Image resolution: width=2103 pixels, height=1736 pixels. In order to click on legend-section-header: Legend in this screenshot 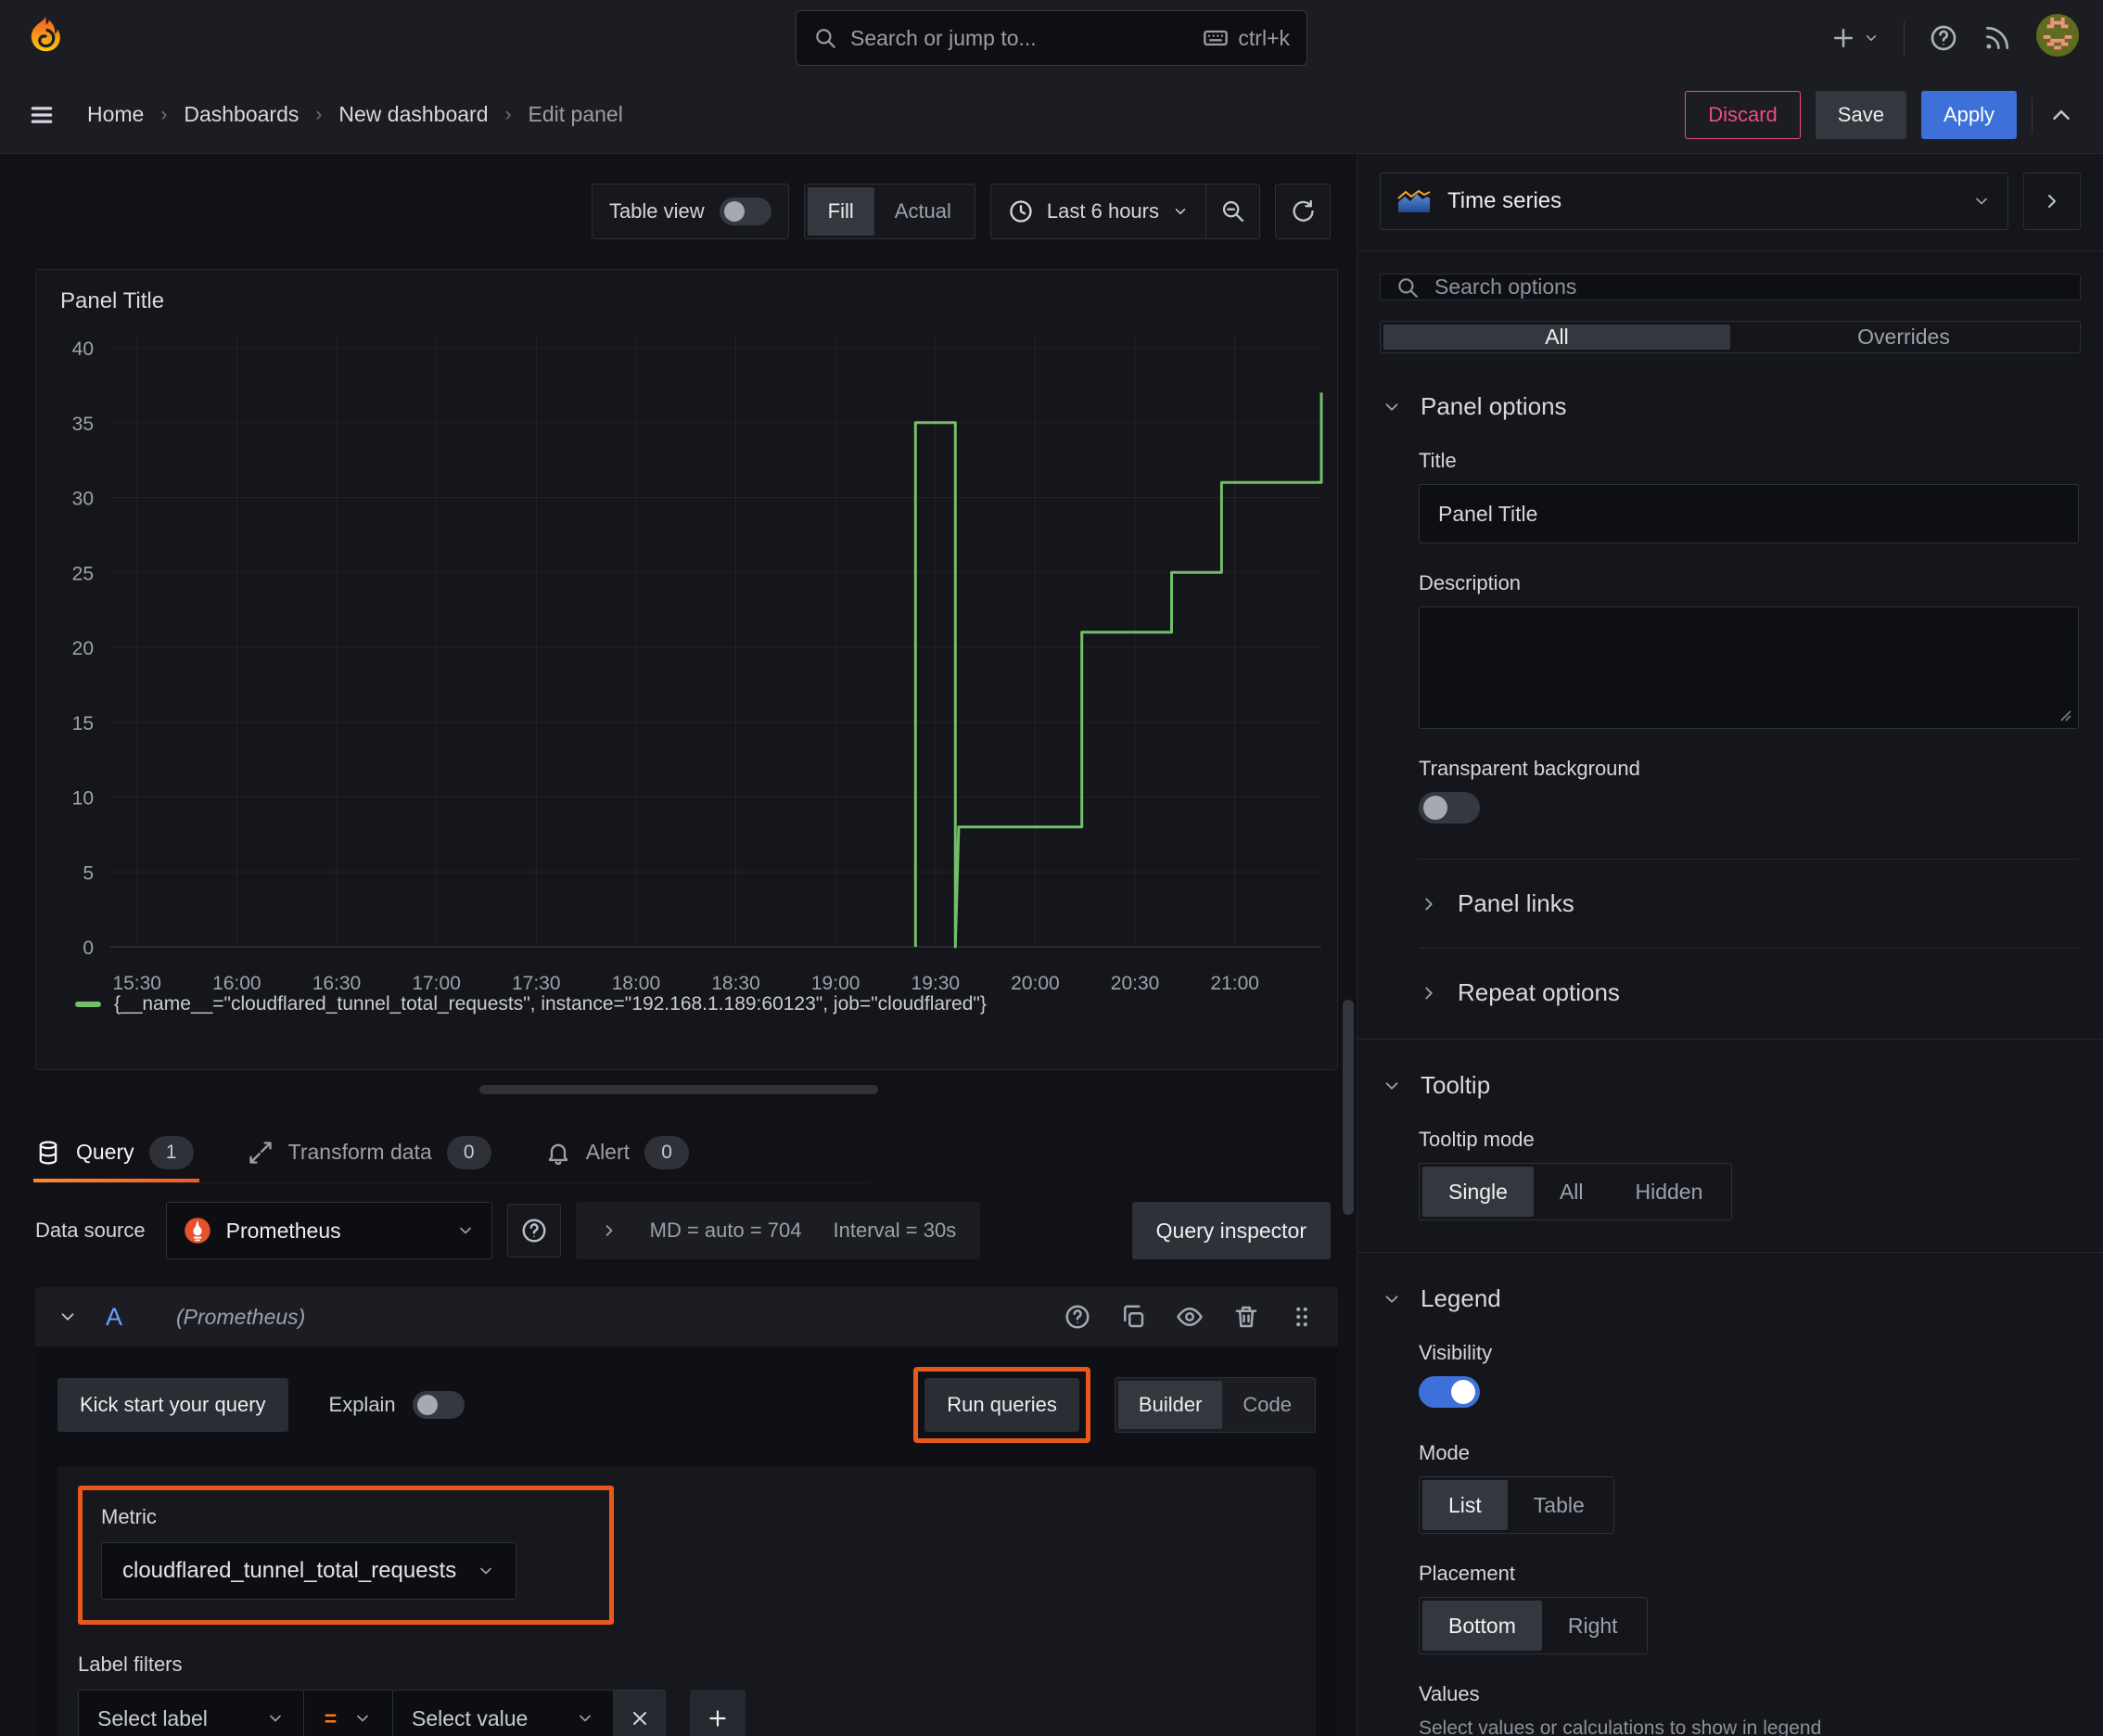, I will do `click(1730, 1298)`.